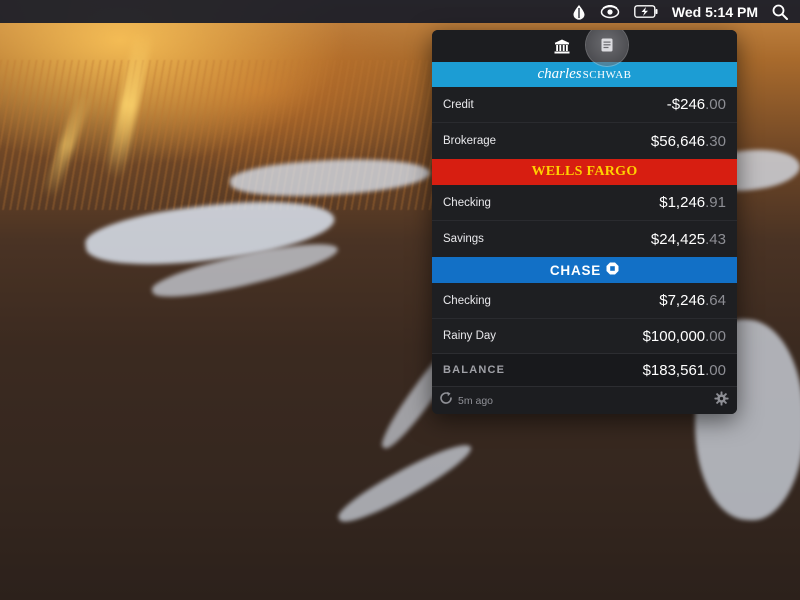 The width and height of the screenshot is (800, 600). Describe the element at coordinates (584, 369) in the screenshot. I see `balance-row: BALANCE $183,561.00` at that location.